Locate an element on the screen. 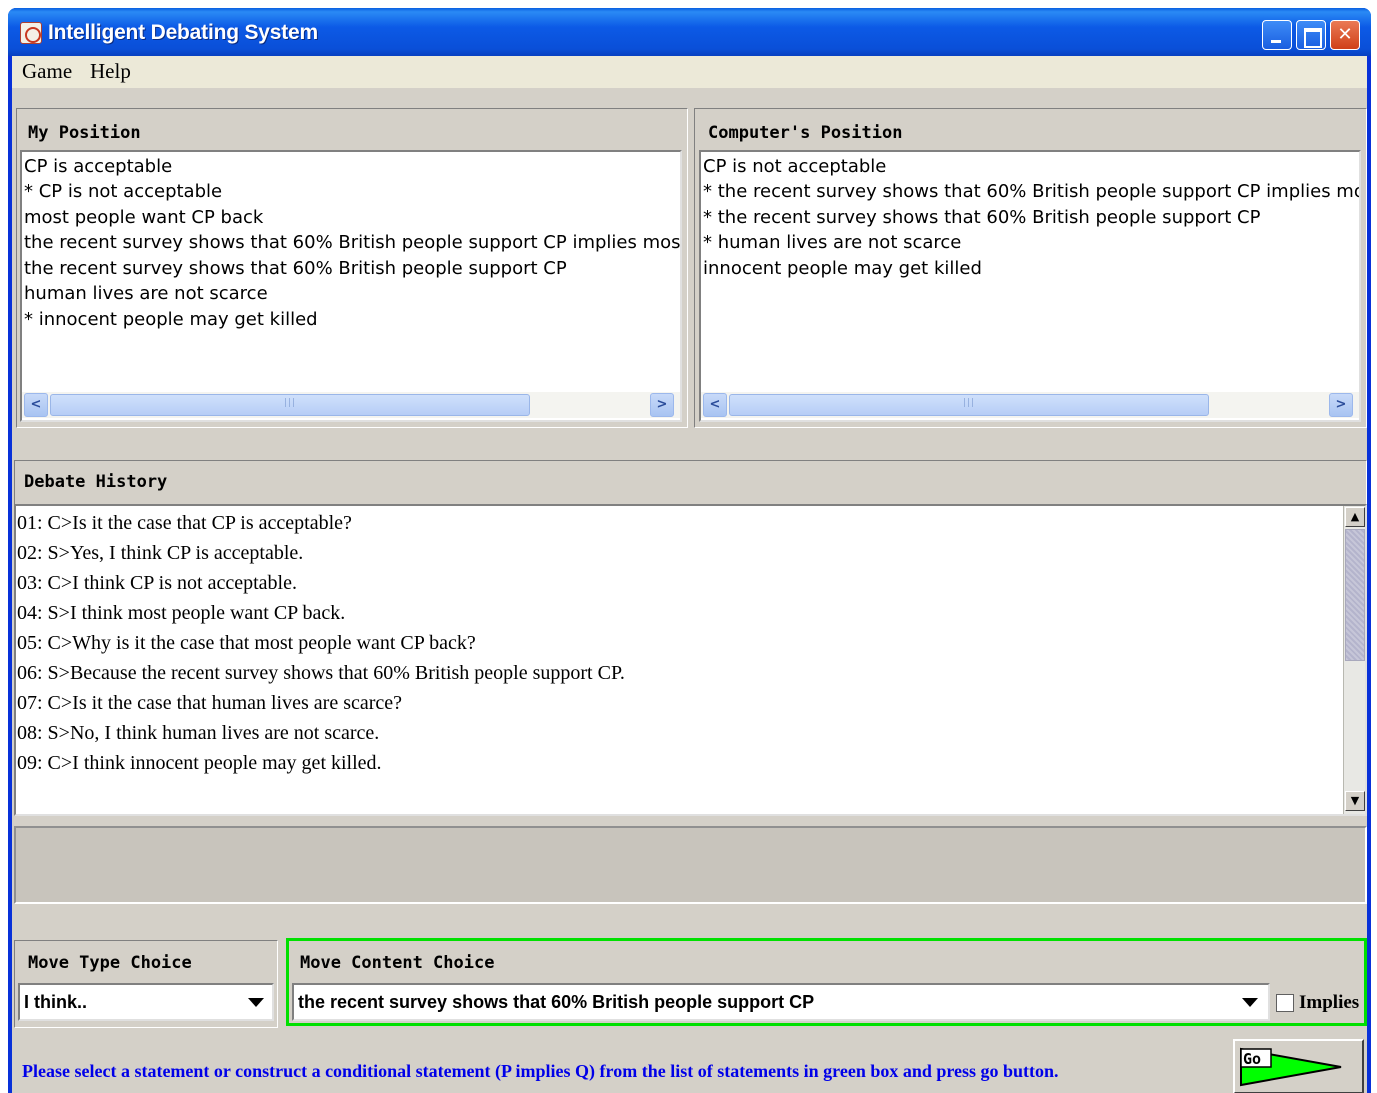 Image resolution: width=1377 pixels, height=1093 pixels. move-content-header: Move Content Choice is located at coordinates (397, 963).